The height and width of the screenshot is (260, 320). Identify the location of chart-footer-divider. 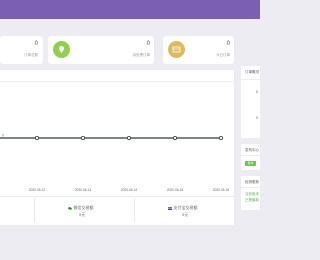
(117, 196).